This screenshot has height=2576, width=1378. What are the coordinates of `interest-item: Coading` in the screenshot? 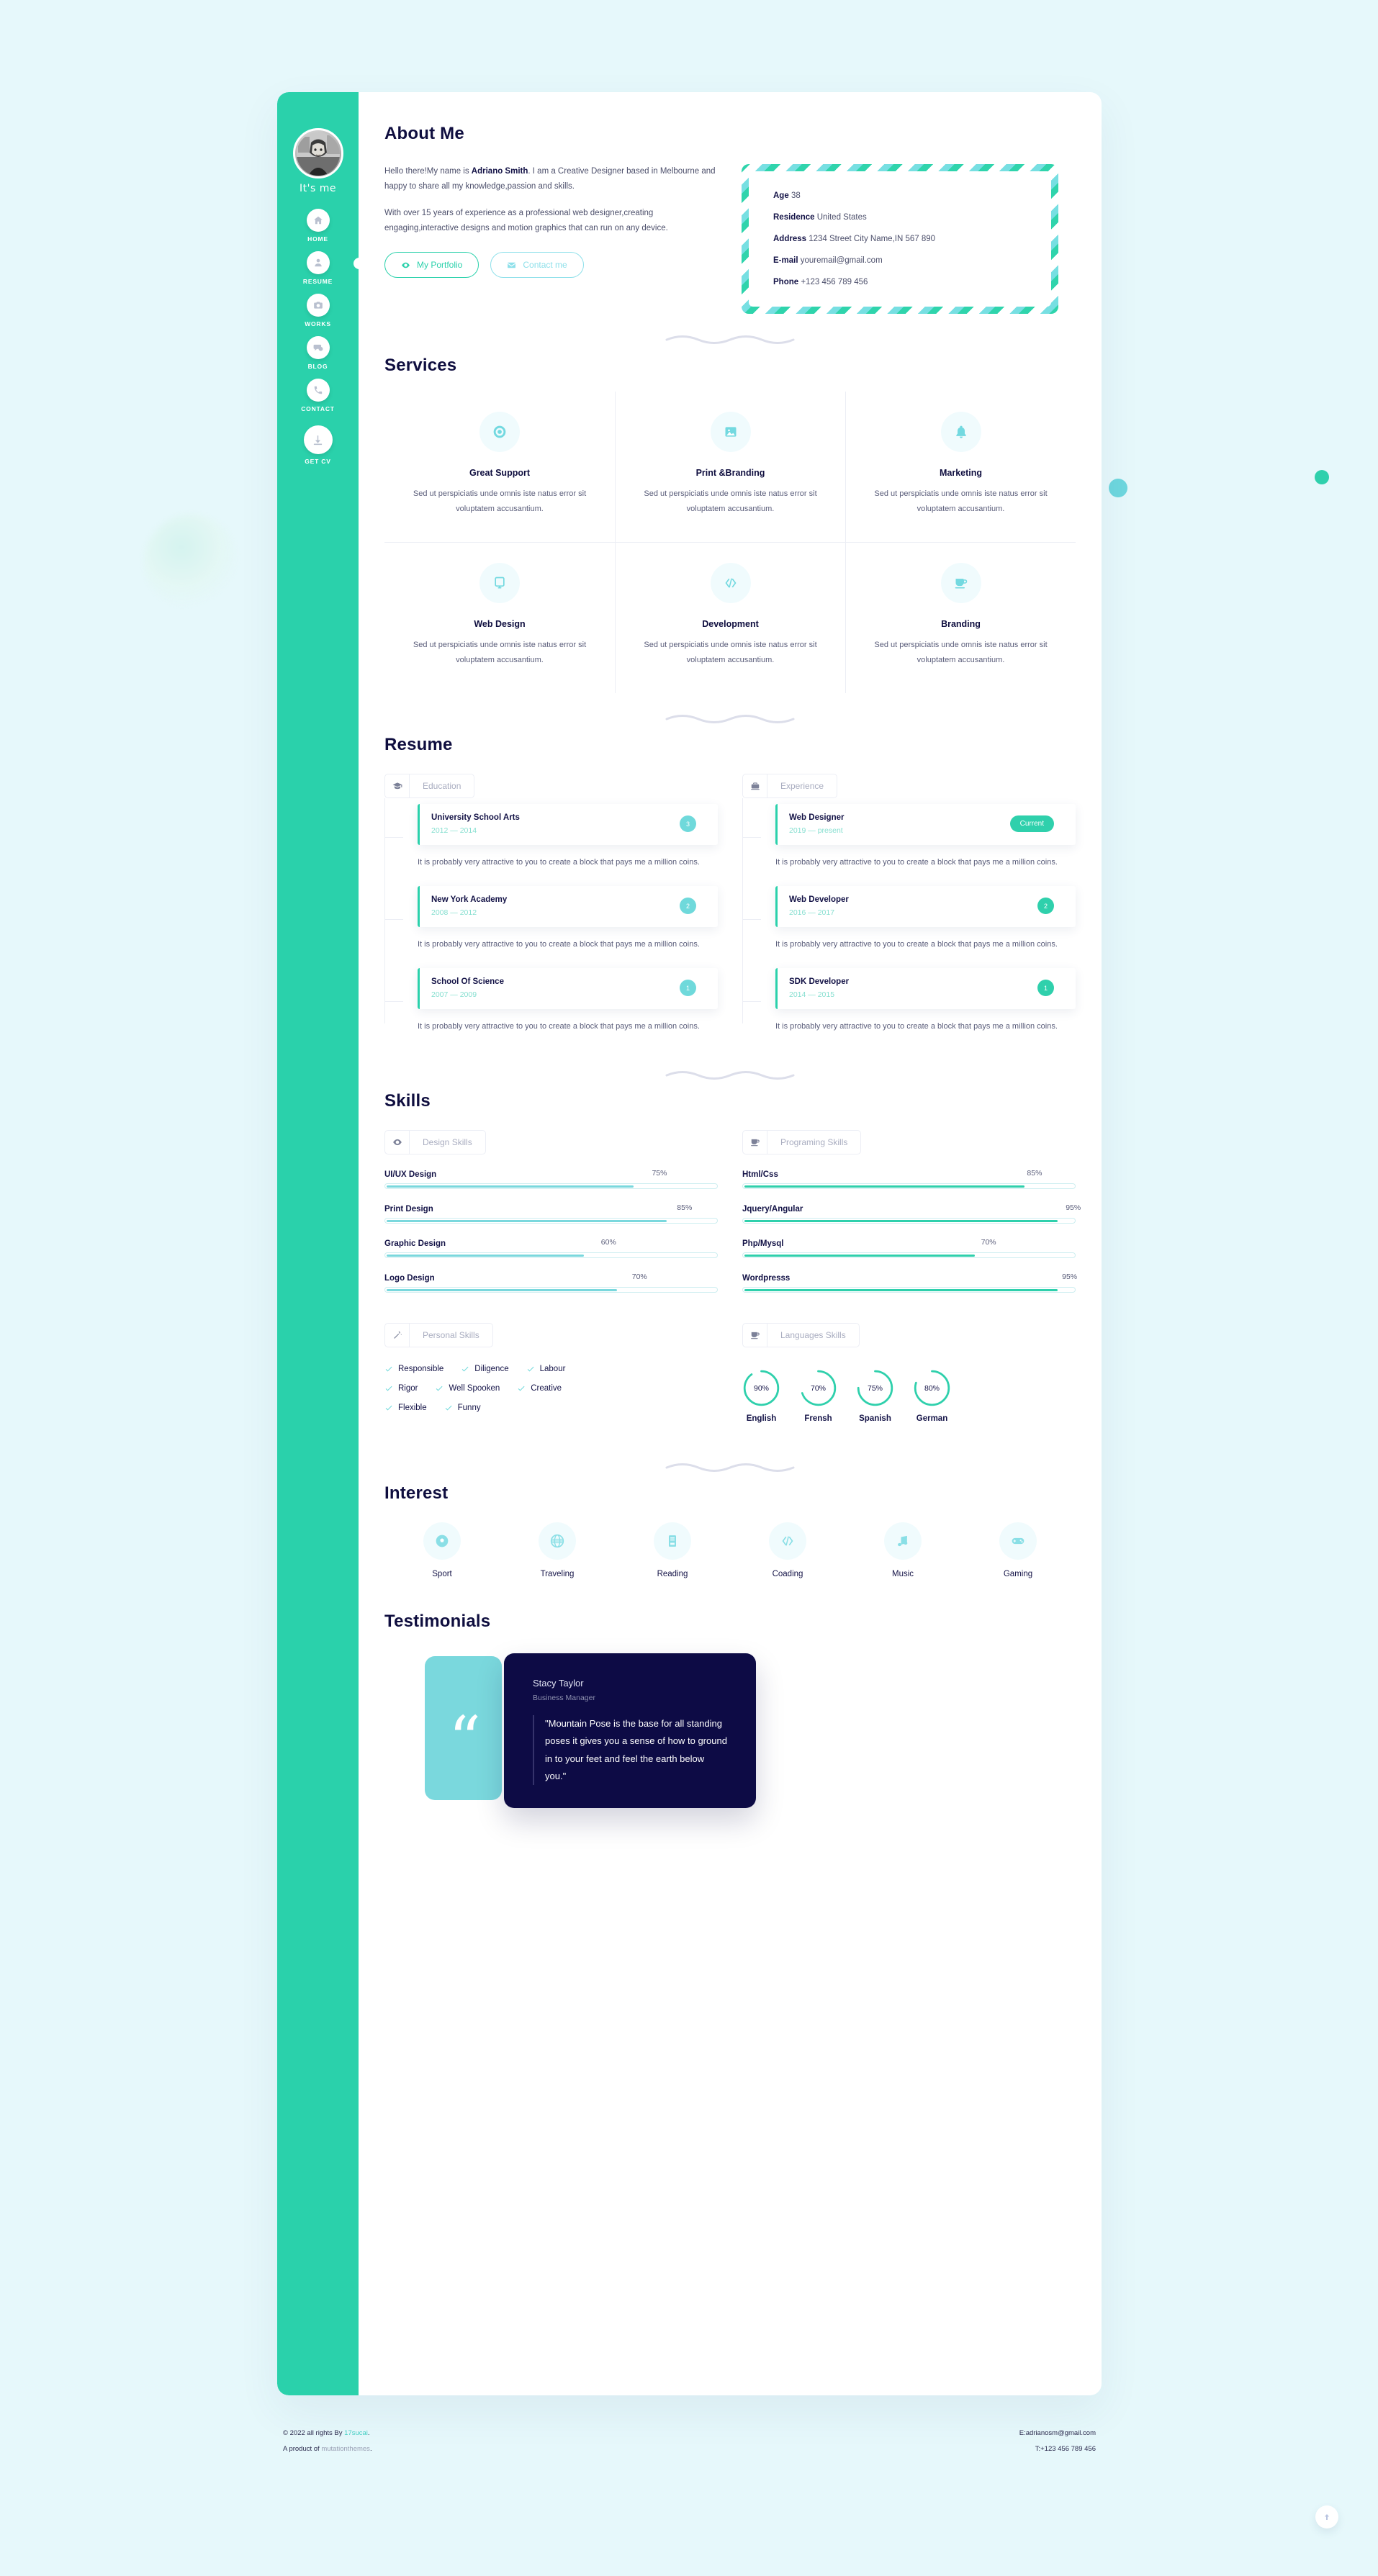 It's located at (787, 1550).